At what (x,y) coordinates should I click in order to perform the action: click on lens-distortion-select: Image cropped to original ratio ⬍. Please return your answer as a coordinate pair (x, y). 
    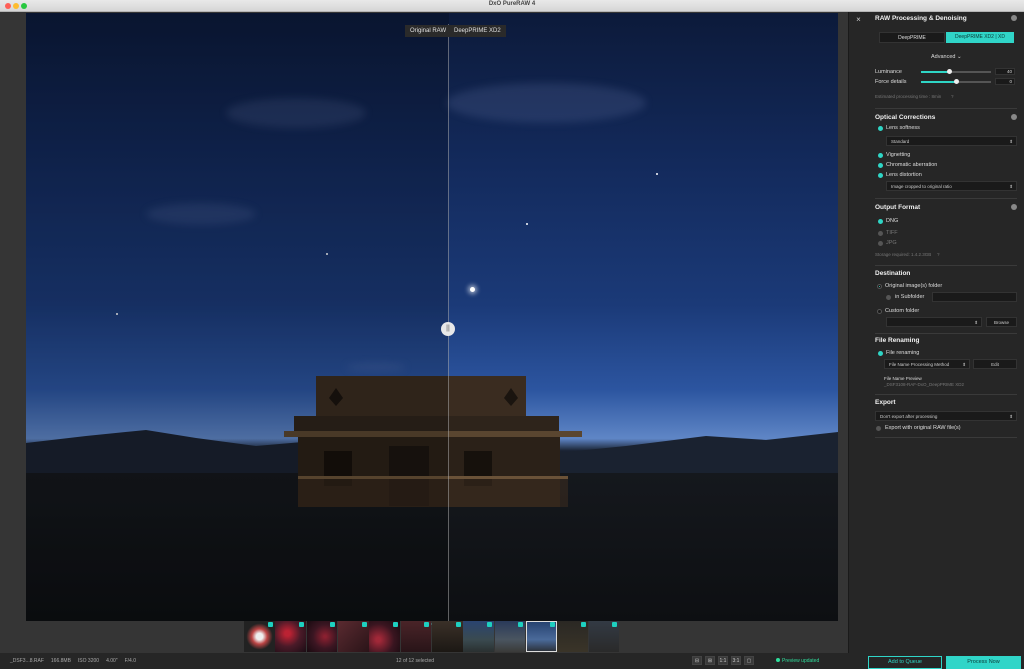
    Looking at the image, I should click on (951, 186).